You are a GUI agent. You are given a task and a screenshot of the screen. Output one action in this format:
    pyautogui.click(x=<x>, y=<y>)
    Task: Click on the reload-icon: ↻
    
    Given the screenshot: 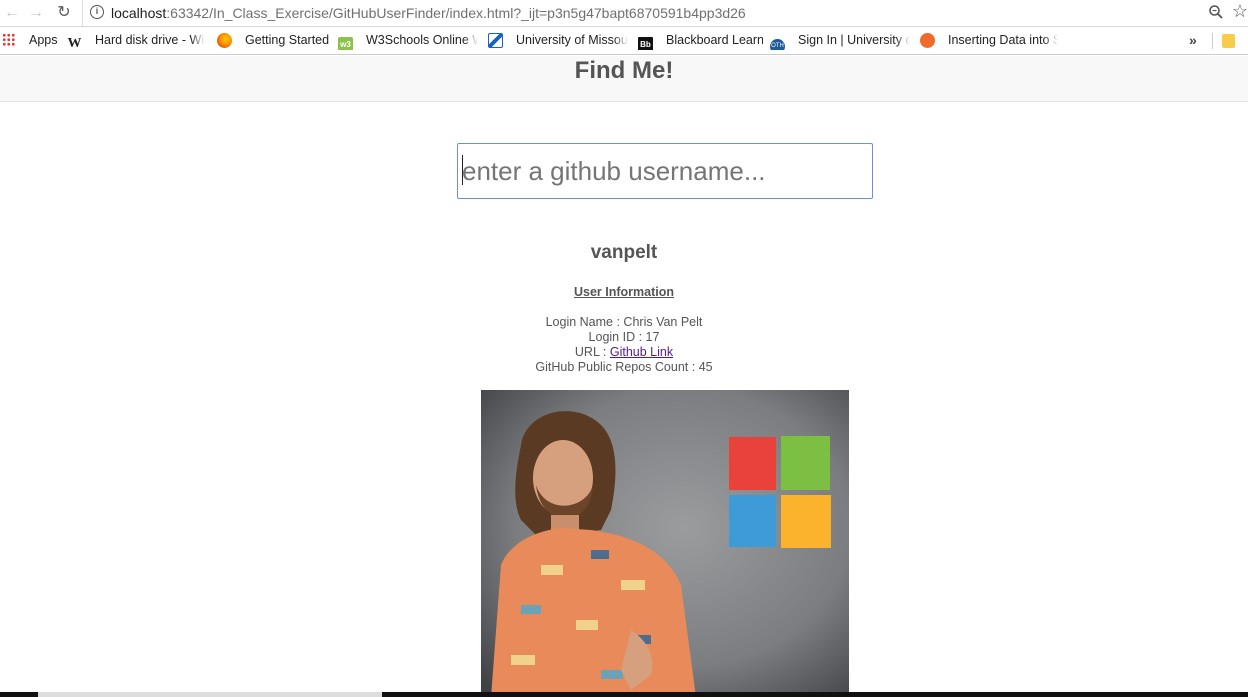 What is the action you would take?
    pyautogui.click(x=64, y=13)
    